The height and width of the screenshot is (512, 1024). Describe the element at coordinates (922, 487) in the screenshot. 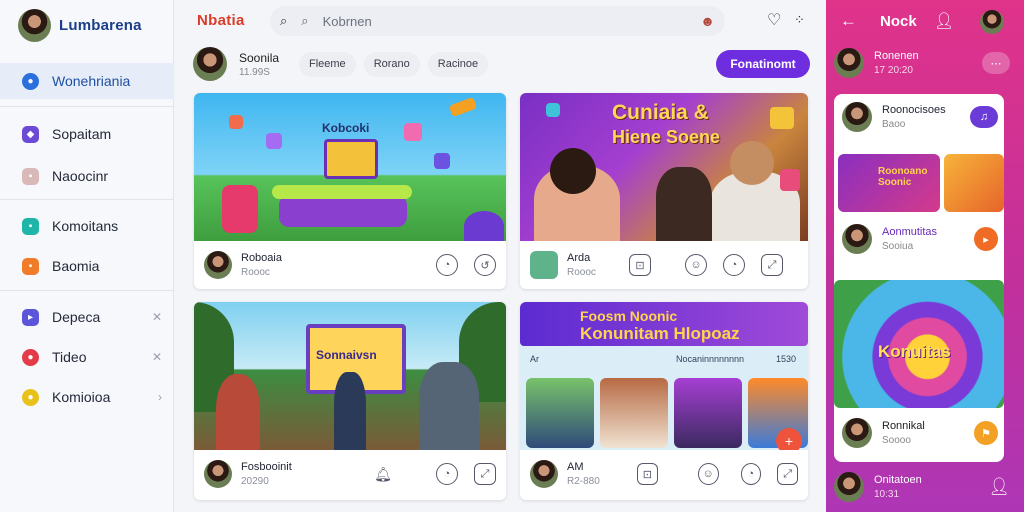

I see `panel-bottom-row: Onitatoen 10:31 👤︎` at that location.